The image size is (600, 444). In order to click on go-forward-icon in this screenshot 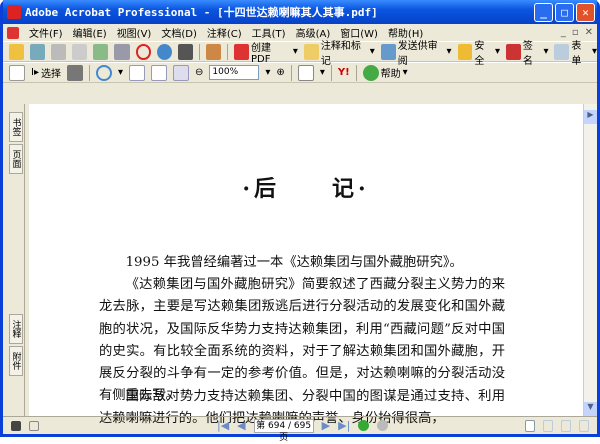, I will do `click(383, 425)`.